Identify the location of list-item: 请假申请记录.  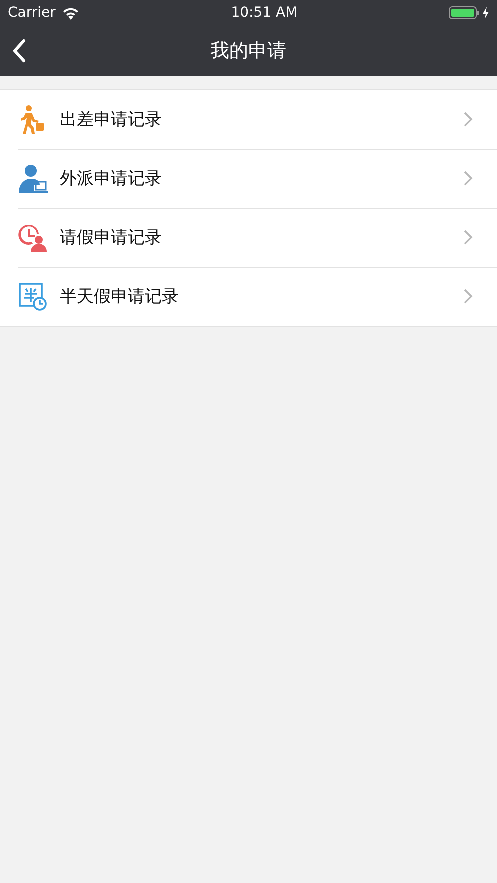
(248, 237).